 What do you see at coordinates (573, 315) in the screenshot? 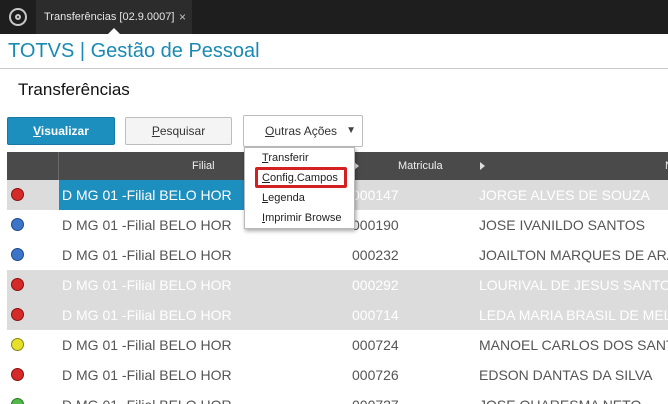
I see `nome-cell: LEDA MARIA BRASIL DE MELL` at bounding box center [573, 315].